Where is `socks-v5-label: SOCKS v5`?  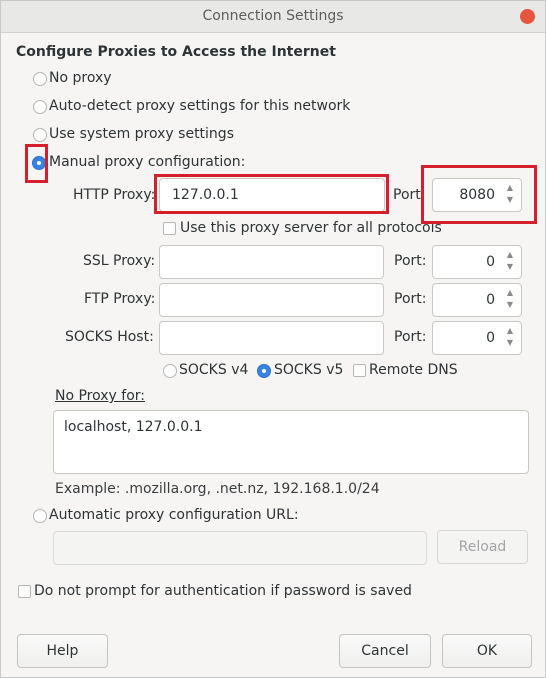
socks-v5-label: SOCKS v5 is located at coordinates (308, 370).